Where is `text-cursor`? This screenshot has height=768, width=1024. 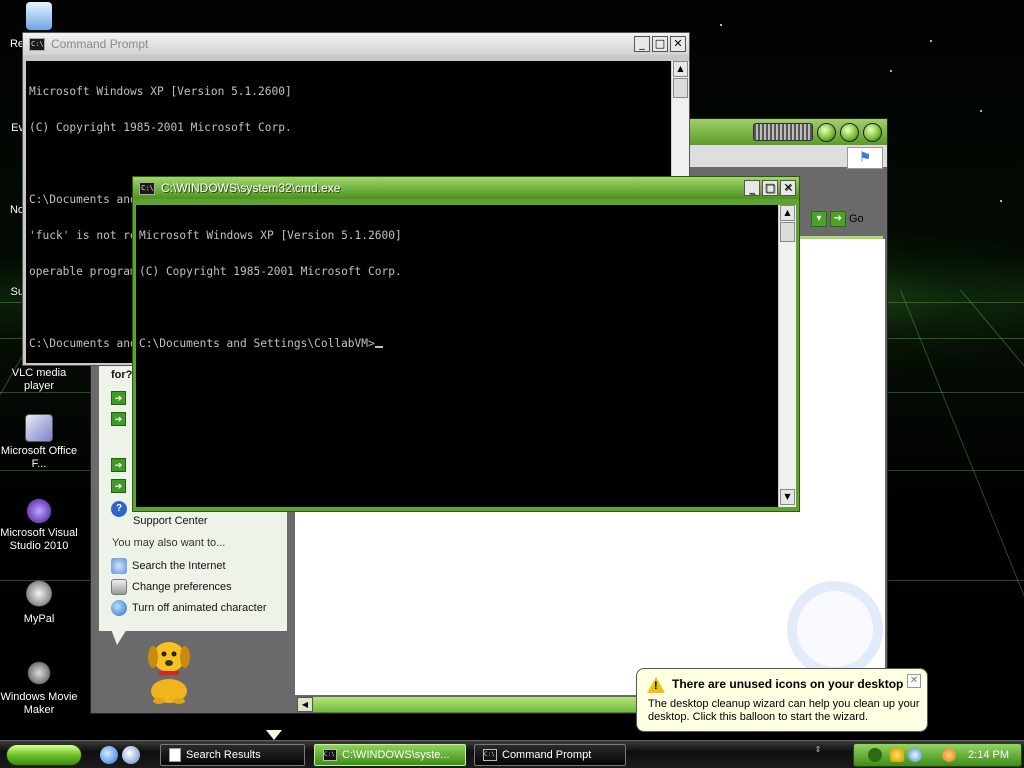
text-cursor is located at coordinates (378, 347).